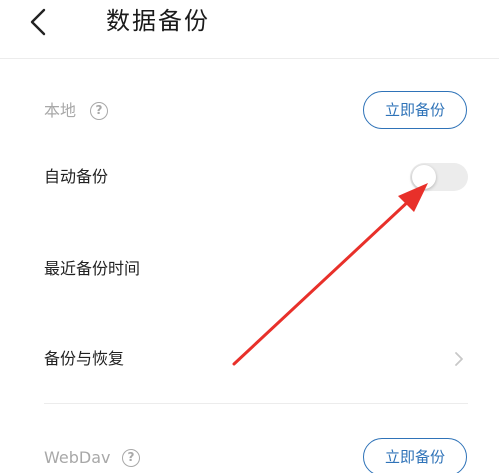 The image size is (499, 473). I want to click on page-title: 数据备份, so click(158, 21).